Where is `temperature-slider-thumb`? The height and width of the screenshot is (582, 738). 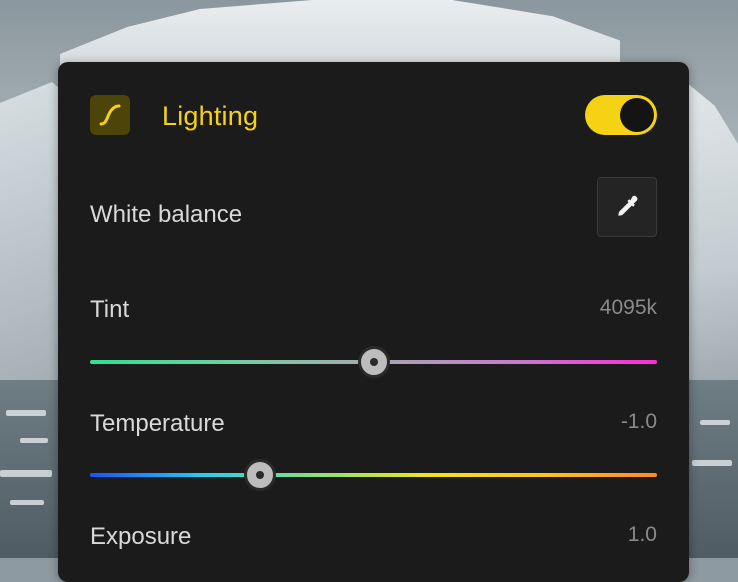
temperature-slider-thumb is located at coordinates (260, 475).